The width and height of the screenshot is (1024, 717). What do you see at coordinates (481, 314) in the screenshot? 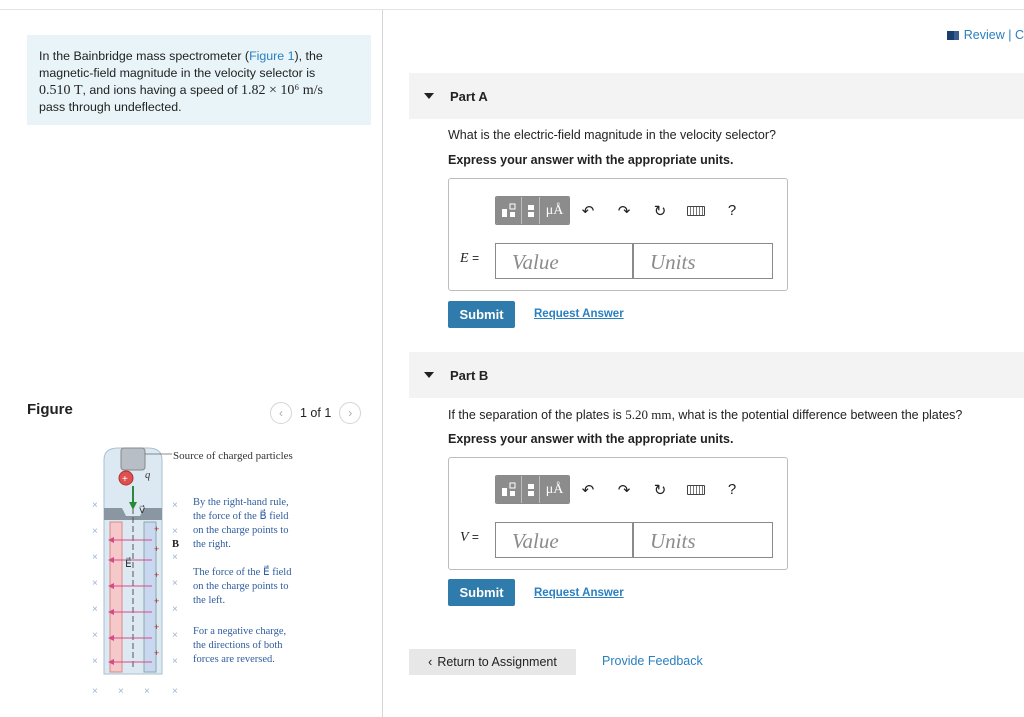
I see `part-a-submit-button: Submit` at bounding box center [481, 314].